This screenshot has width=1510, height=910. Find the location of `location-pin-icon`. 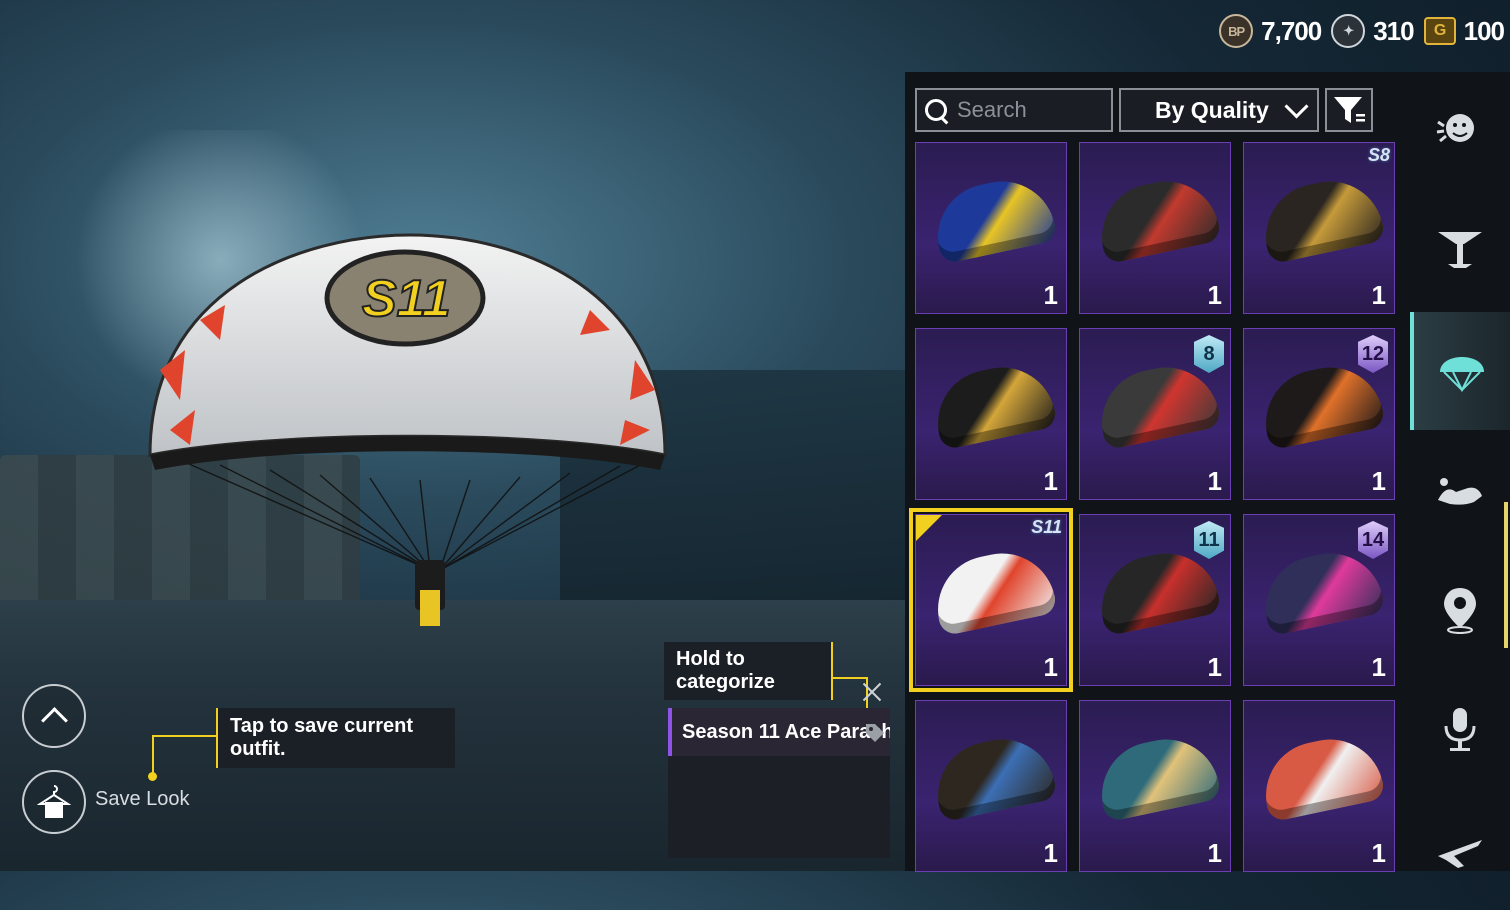

location-pin-icon is located at coordinates (1460, 611).